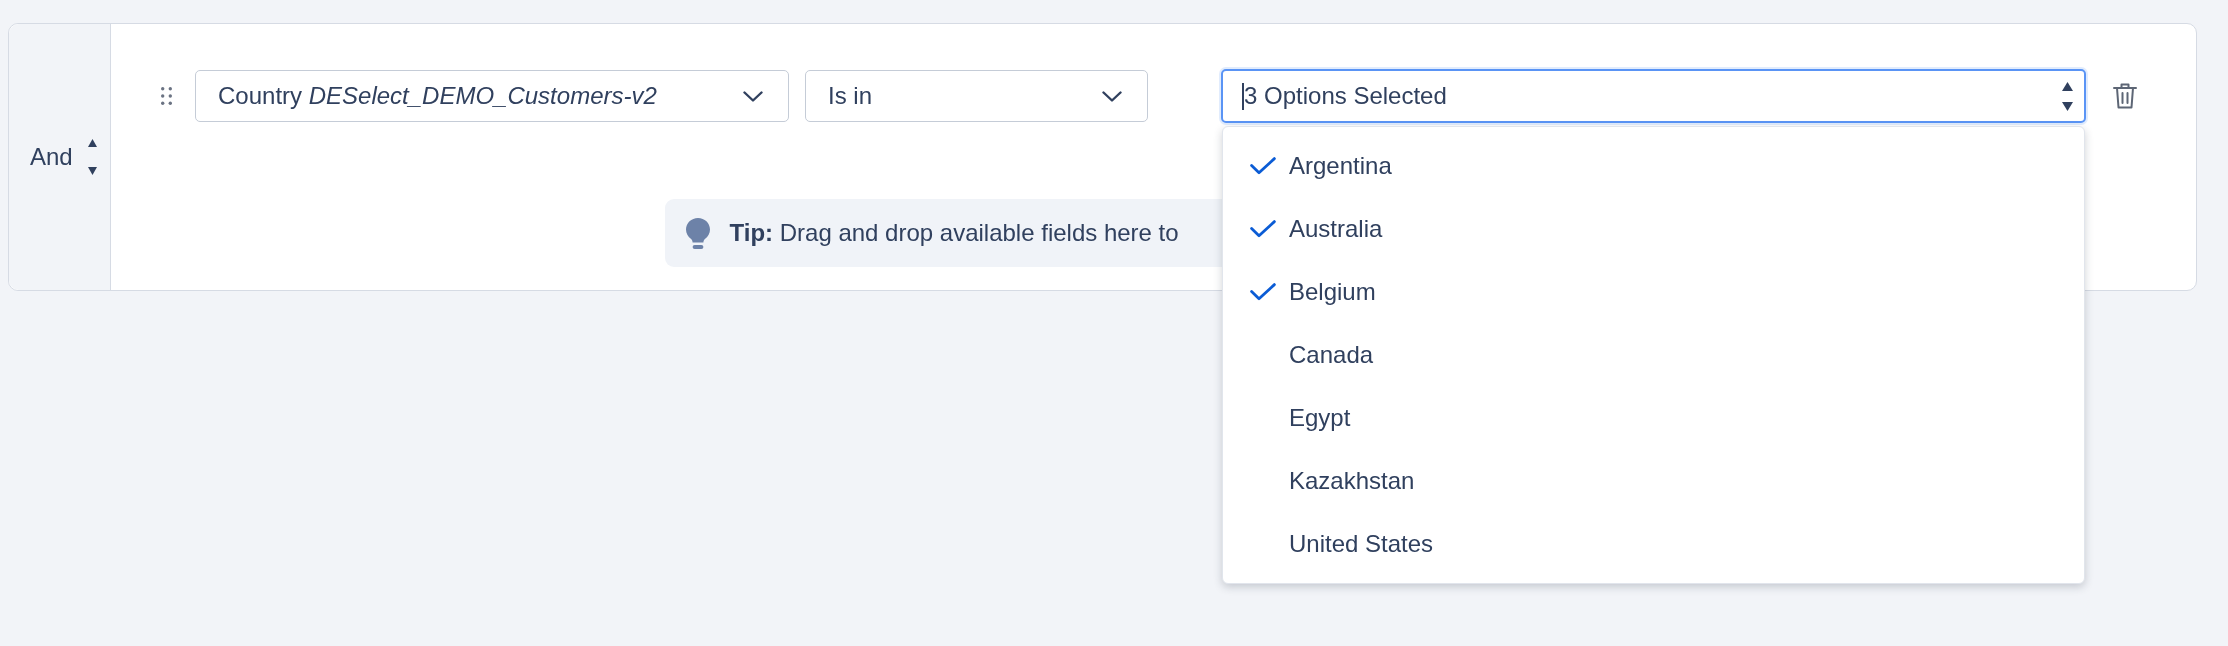  Describe the element at coordinates (492, 96) in the screenshot. I see `field-select: Country DESelect_DEMO_Customers-v2` at that location.